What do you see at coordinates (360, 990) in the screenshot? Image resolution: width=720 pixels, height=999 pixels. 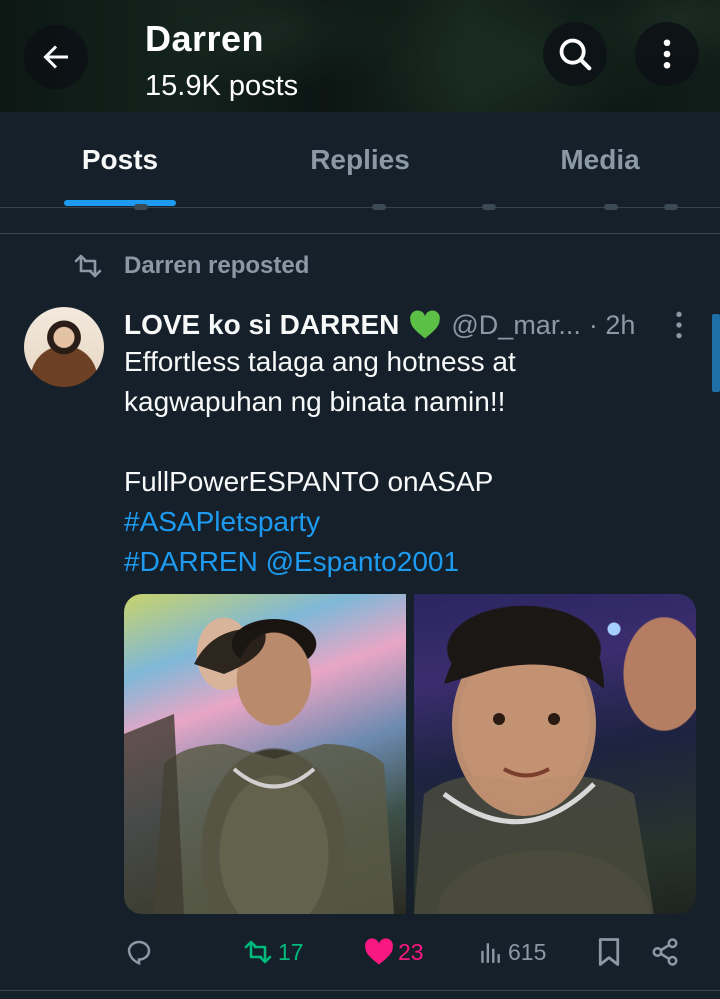 I see `post-divider` at bounding box center [360, 990].